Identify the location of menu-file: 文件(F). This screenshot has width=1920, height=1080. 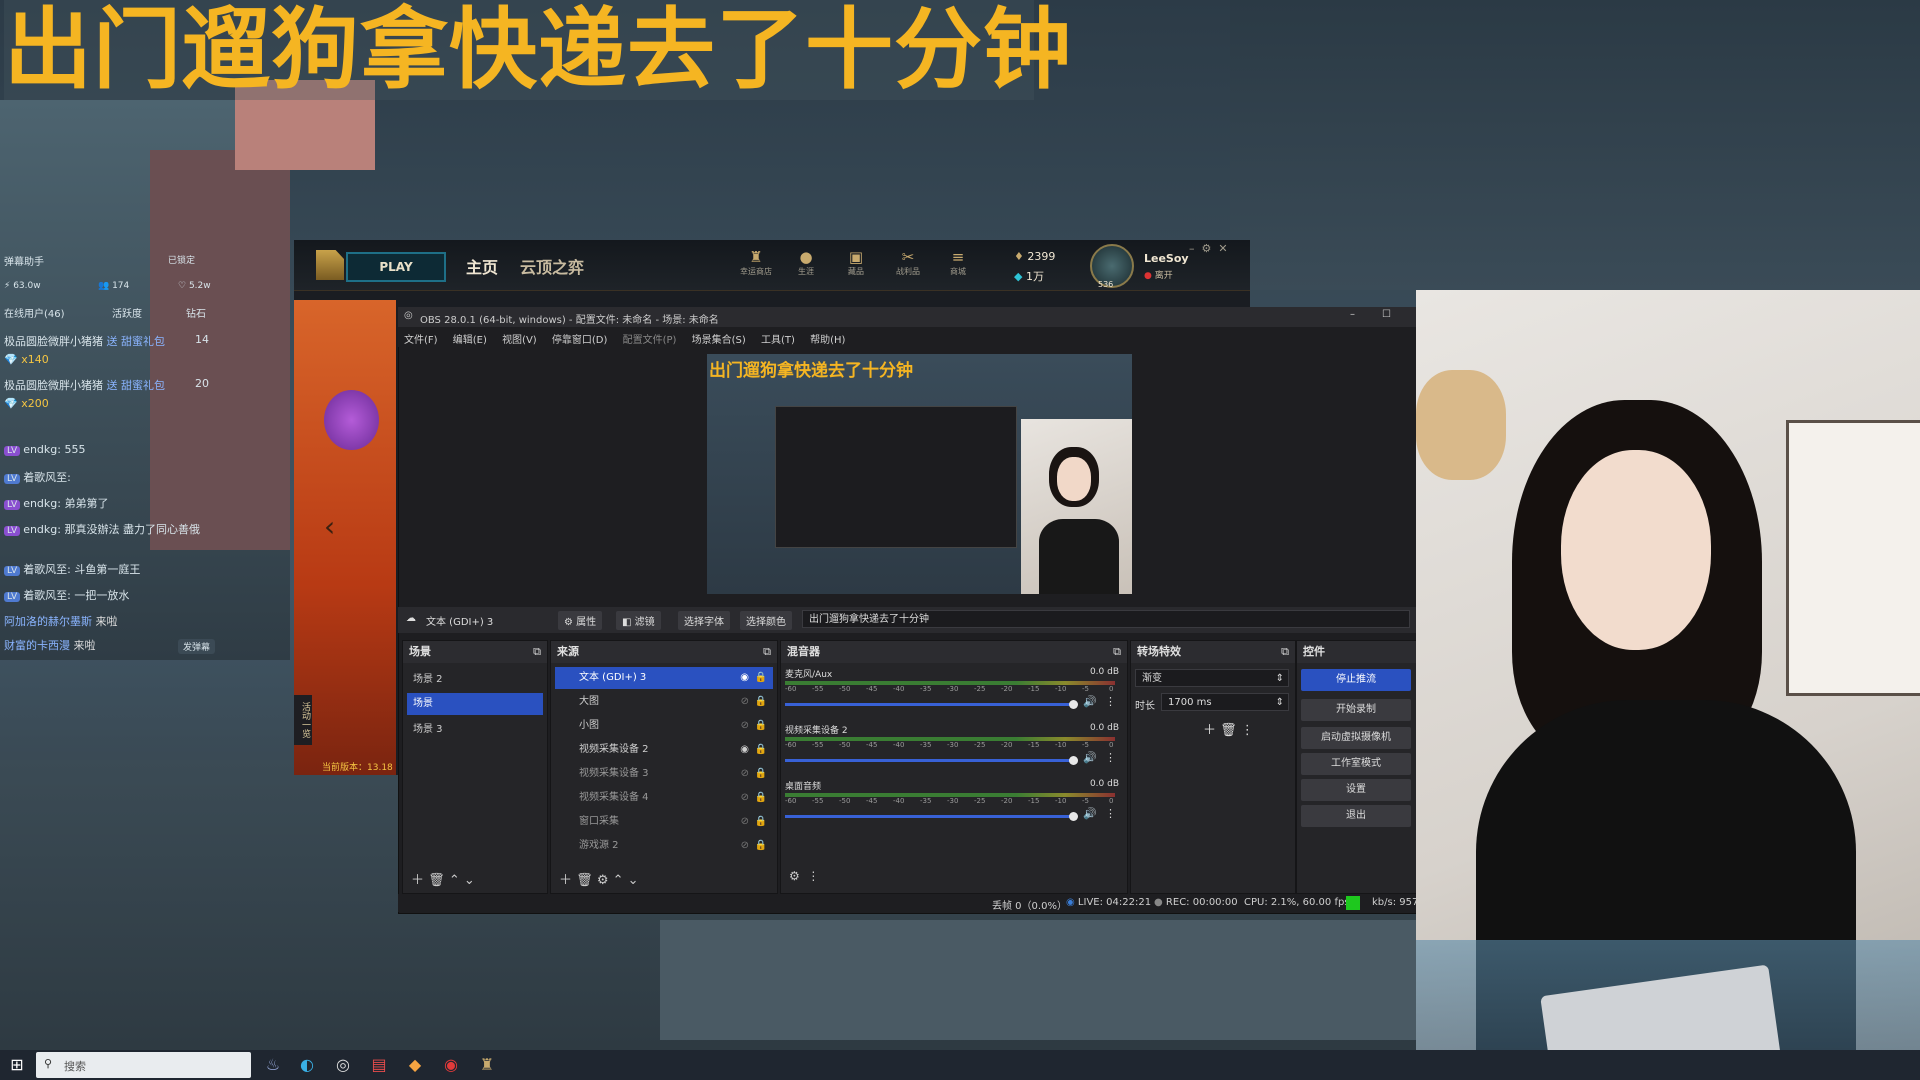
(421, 340).